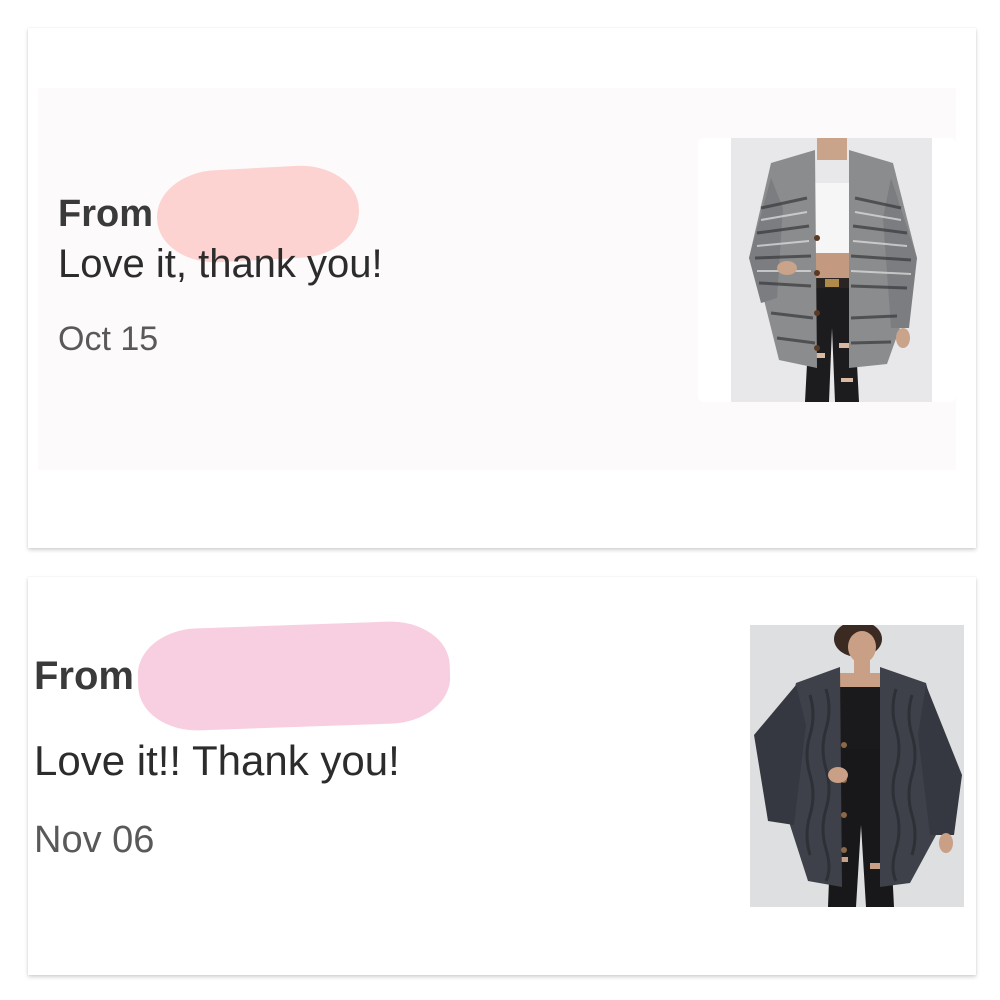  Describe the element at coordinates (108, 339) in the screenshot. I see `review-date: Oct 15` at that location.